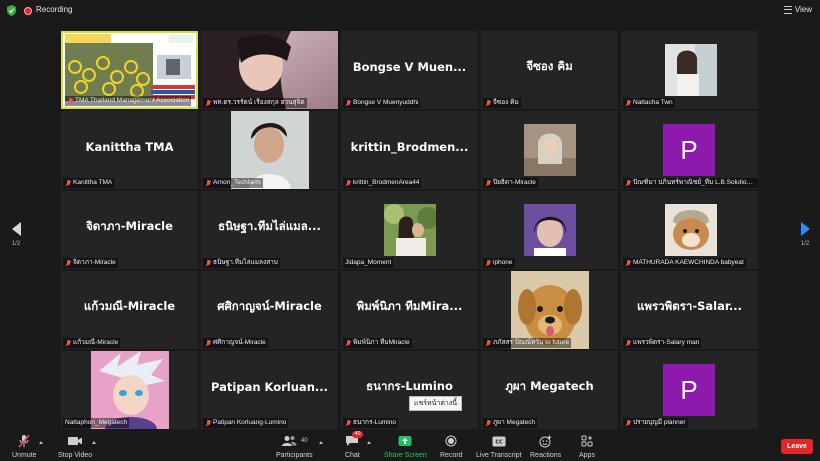 The image size is (820, 461). What do you see at coordinates (803, 9) in the screenshot?
I see `view-label: View` at bounding box center [803, 9].